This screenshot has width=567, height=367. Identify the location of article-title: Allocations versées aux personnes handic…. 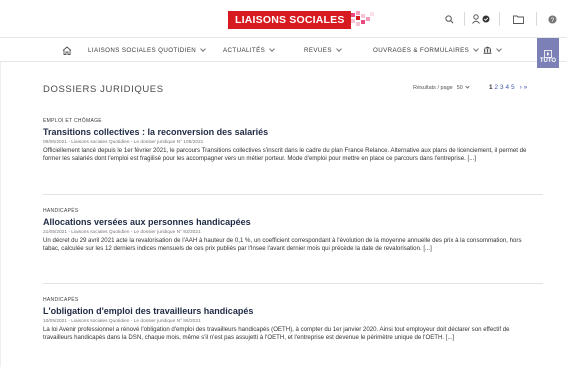
(288, 222).